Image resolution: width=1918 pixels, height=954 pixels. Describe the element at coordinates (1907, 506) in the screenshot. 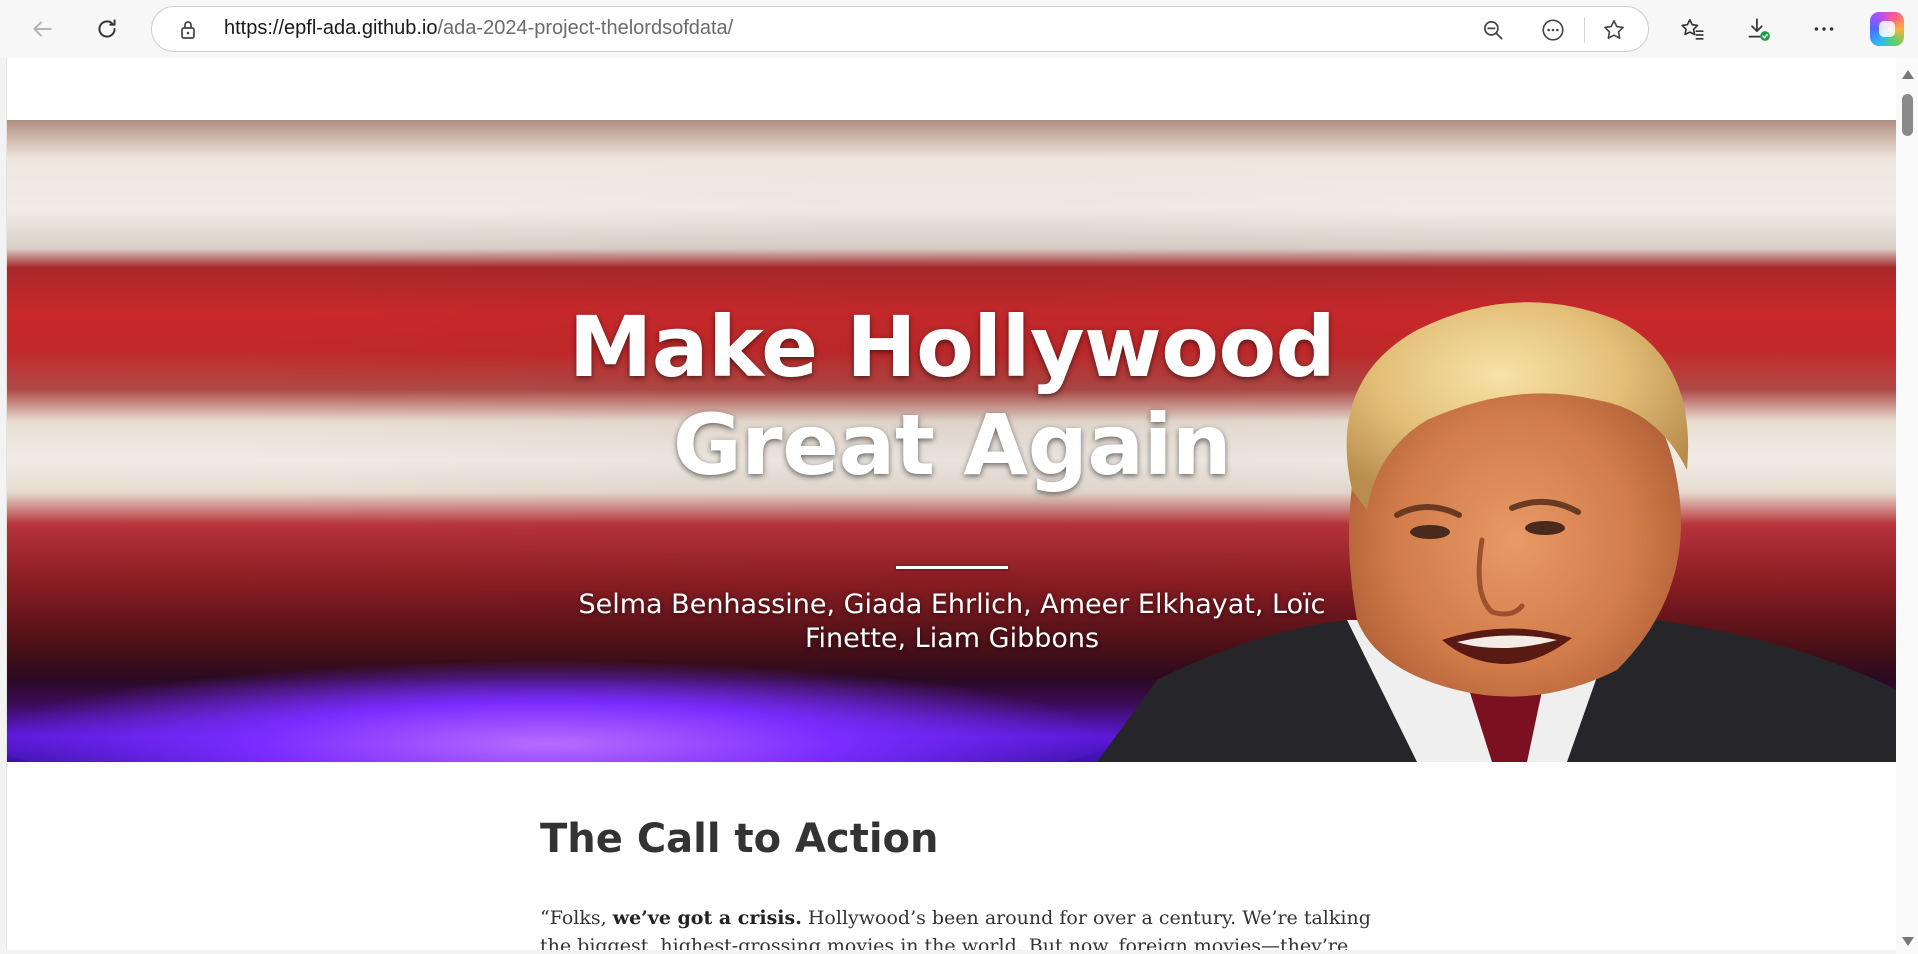

I see `page-scrollbar` at that location.